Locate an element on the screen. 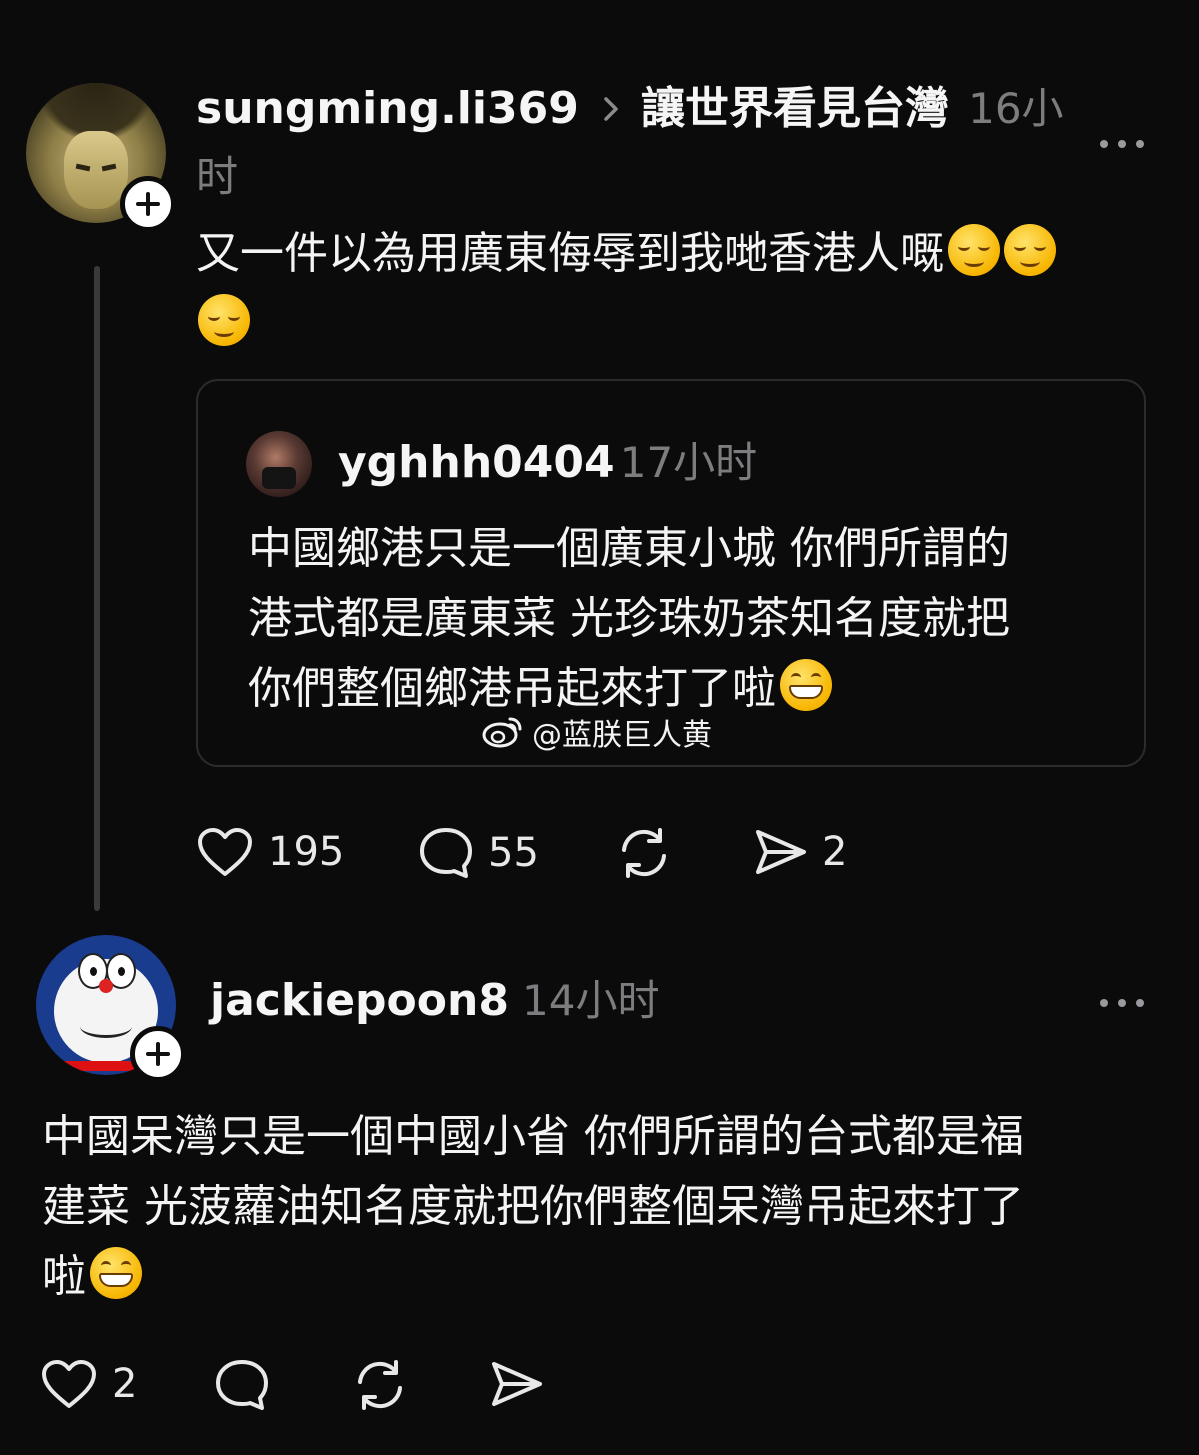  topic-tag: 讓世界看見台灣 is located at coordinates (795, 108).